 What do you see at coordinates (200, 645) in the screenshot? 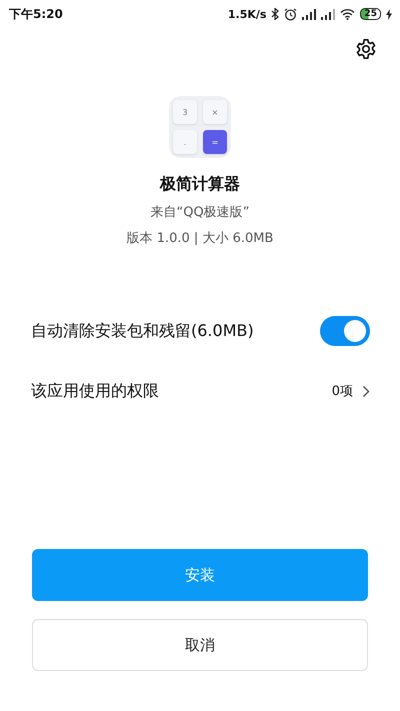
I see `cancel-button: 取消` at bounding box center [200, 645].